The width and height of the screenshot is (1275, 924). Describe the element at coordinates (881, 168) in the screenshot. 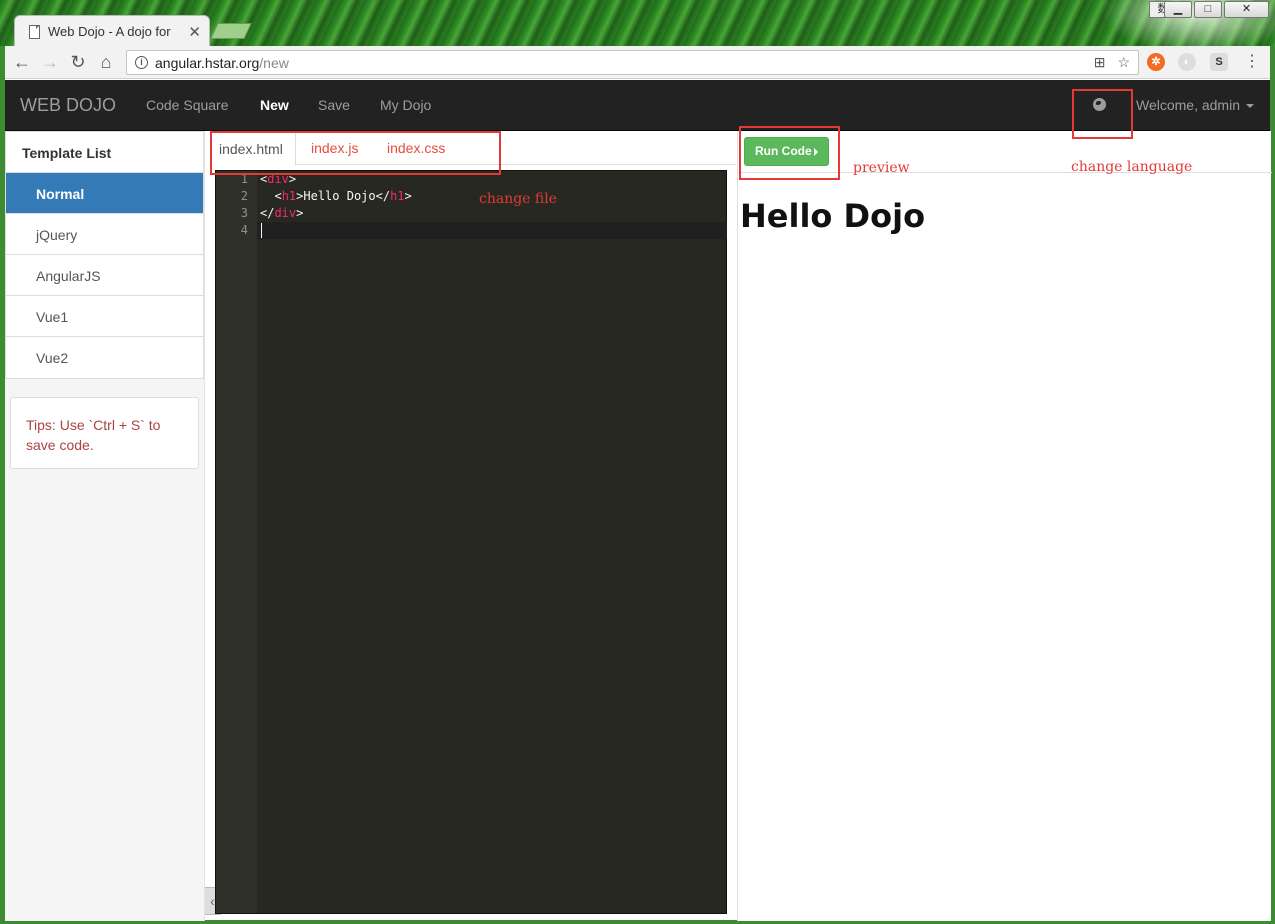

I see `annotation-preview: preview` at that location.